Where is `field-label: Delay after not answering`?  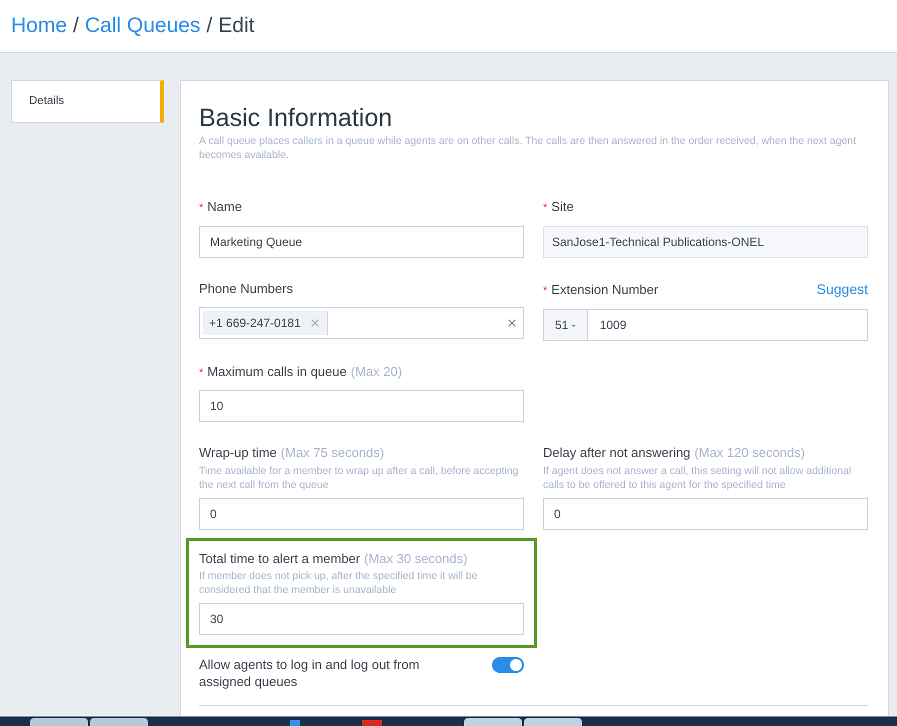 field-label: Delay after not answering is located at coordinates (616, 453).